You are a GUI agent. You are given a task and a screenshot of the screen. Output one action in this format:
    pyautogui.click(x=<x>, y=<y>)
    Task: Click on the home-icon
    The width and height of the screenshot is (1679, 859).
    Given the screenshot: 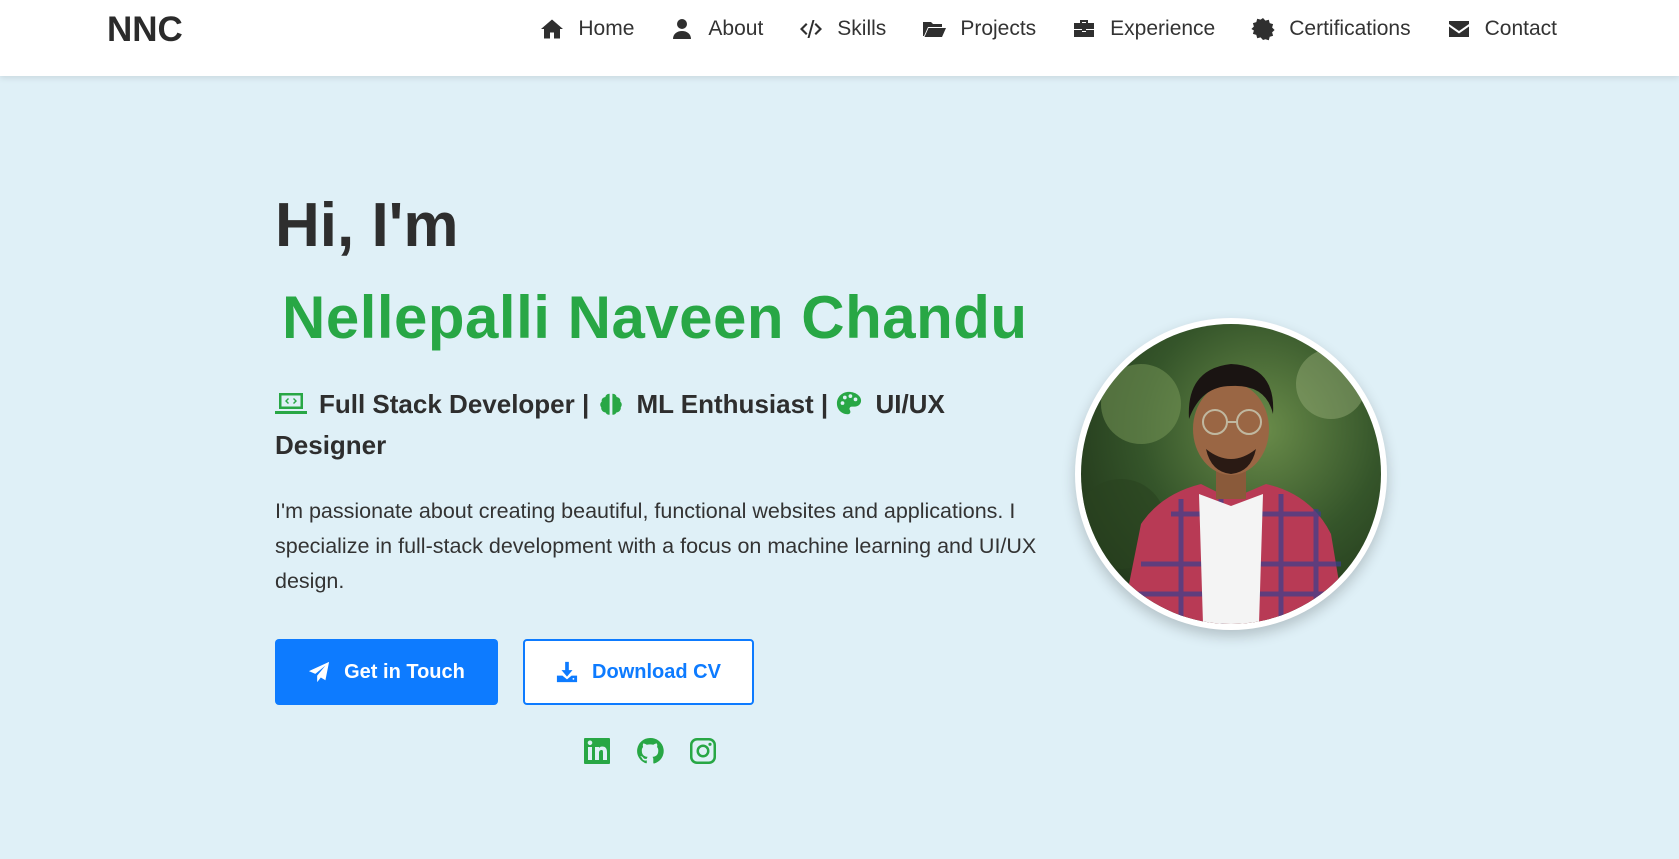 What is the action you would take?
    pyautogui.click(x=552, y=29)
    